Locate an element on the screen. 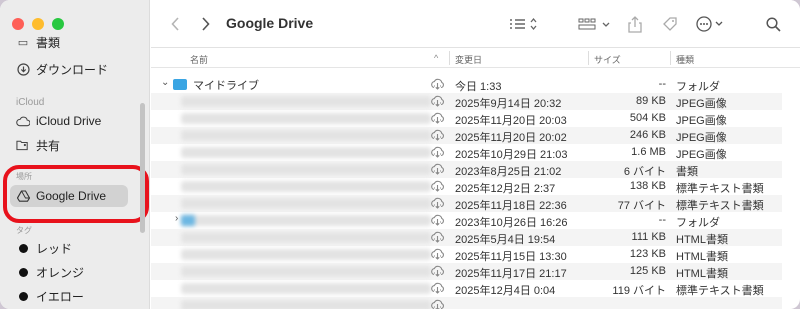 Image resolution: width=800 pixels, height=309 pixels. table-row: › 2023年10月26日 16:26 -- フォルダ is located at coordinates (466, 220).